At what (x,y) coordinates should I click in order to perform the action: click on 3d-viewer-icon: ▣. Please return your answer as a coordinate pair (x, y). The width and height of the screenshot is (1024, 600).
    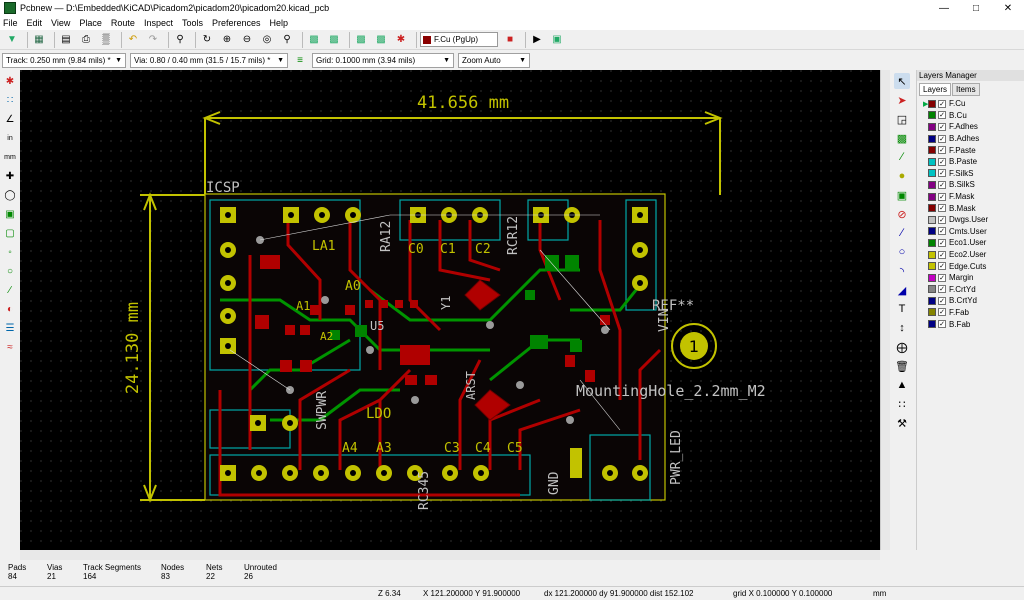
    Looking at the image, I should click on (557, 40).